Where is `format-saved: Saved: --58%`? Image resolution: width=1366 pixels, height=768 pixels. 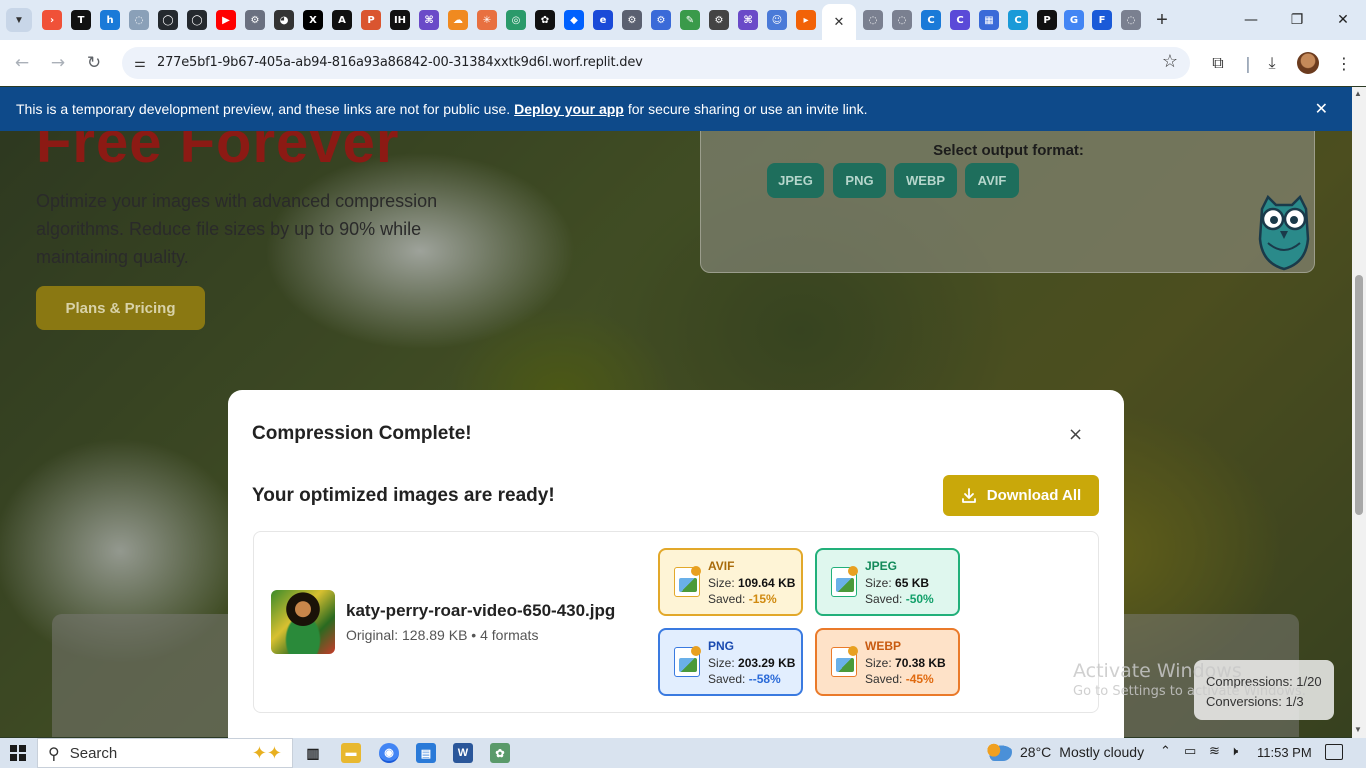 format-saved: Saved: --58% is located at coordinates (744, 679).